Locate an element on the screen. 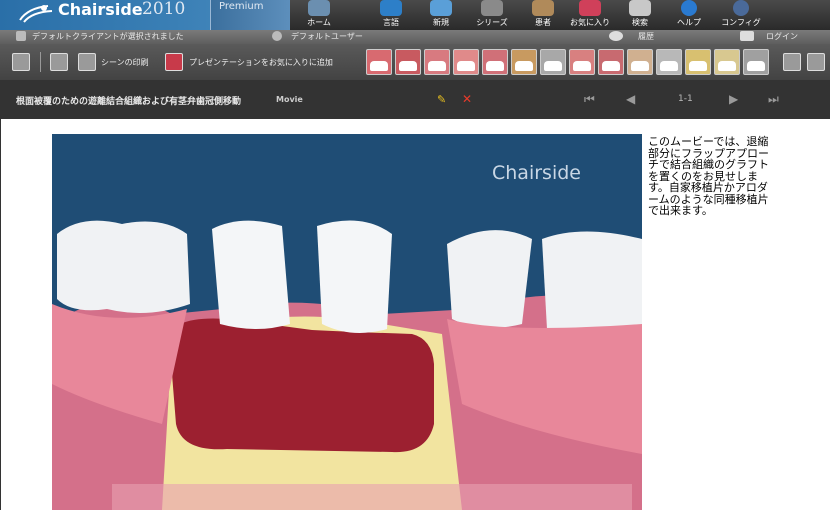 The image size is (830, 510). nav-patient: 患者 is located at coordinates (543, 15).